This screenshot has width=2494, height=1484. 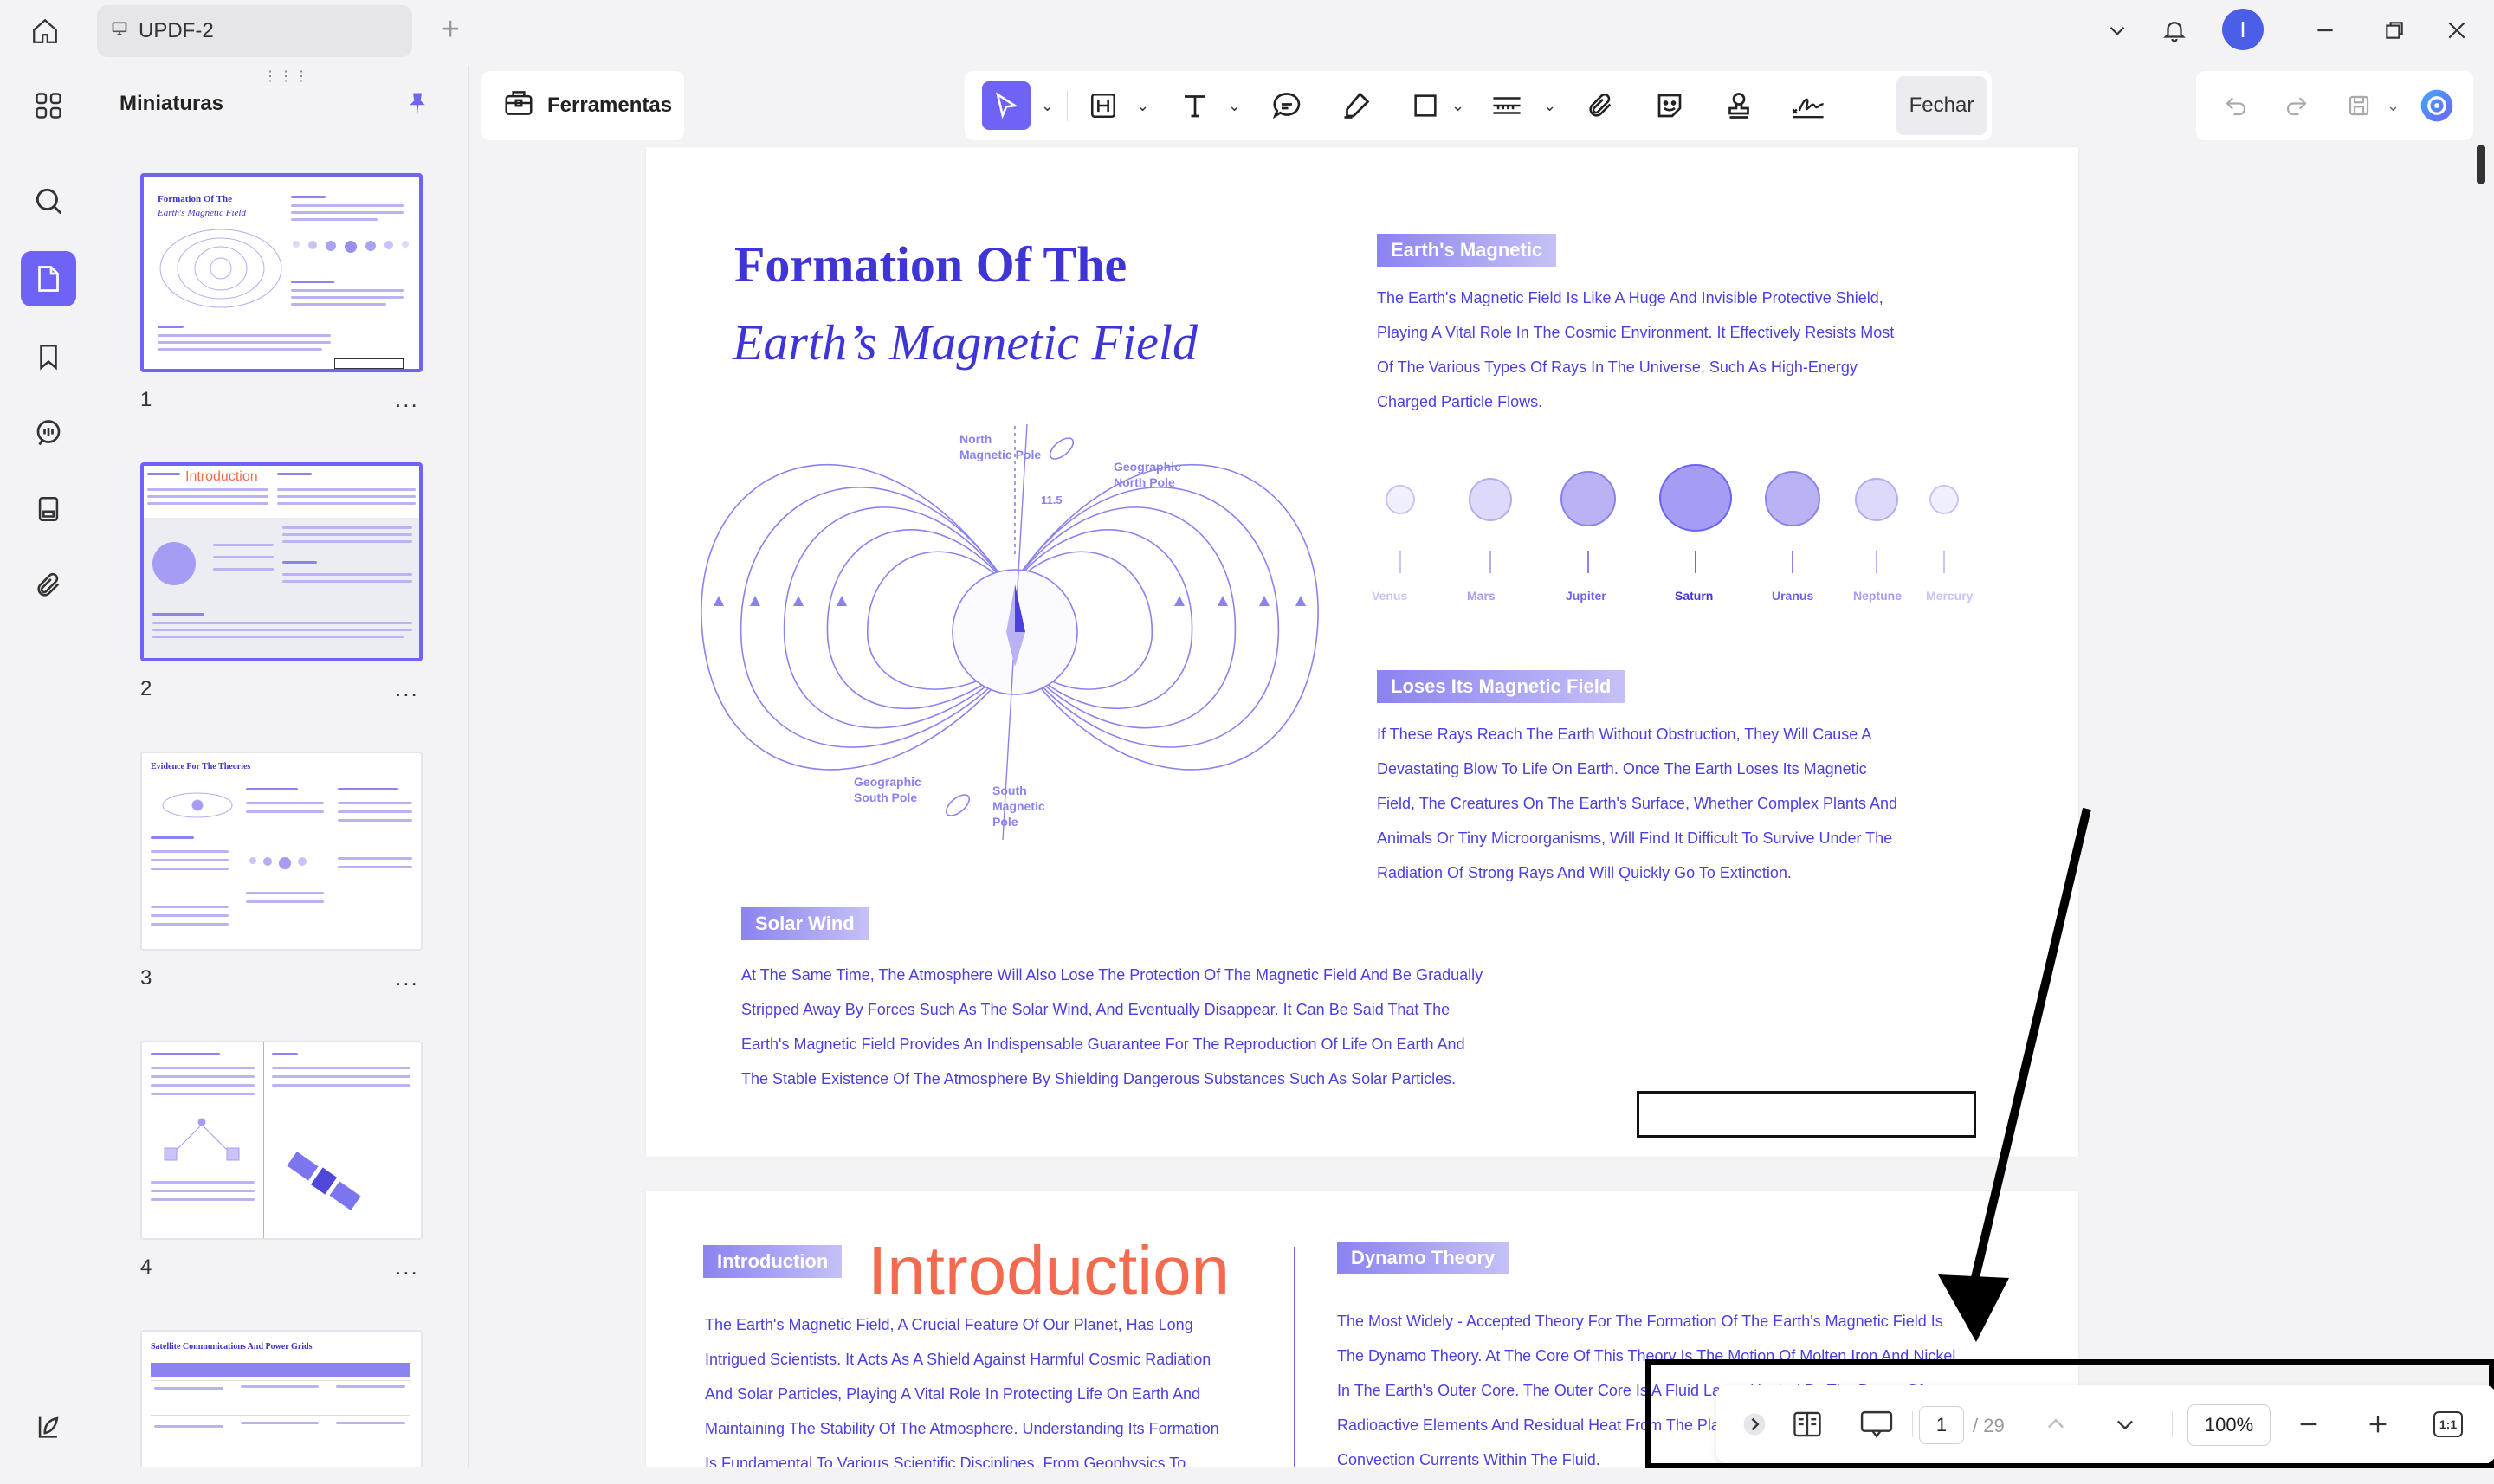 I want to click on planet-label: Jupiter, so click(x=1586, y=596).